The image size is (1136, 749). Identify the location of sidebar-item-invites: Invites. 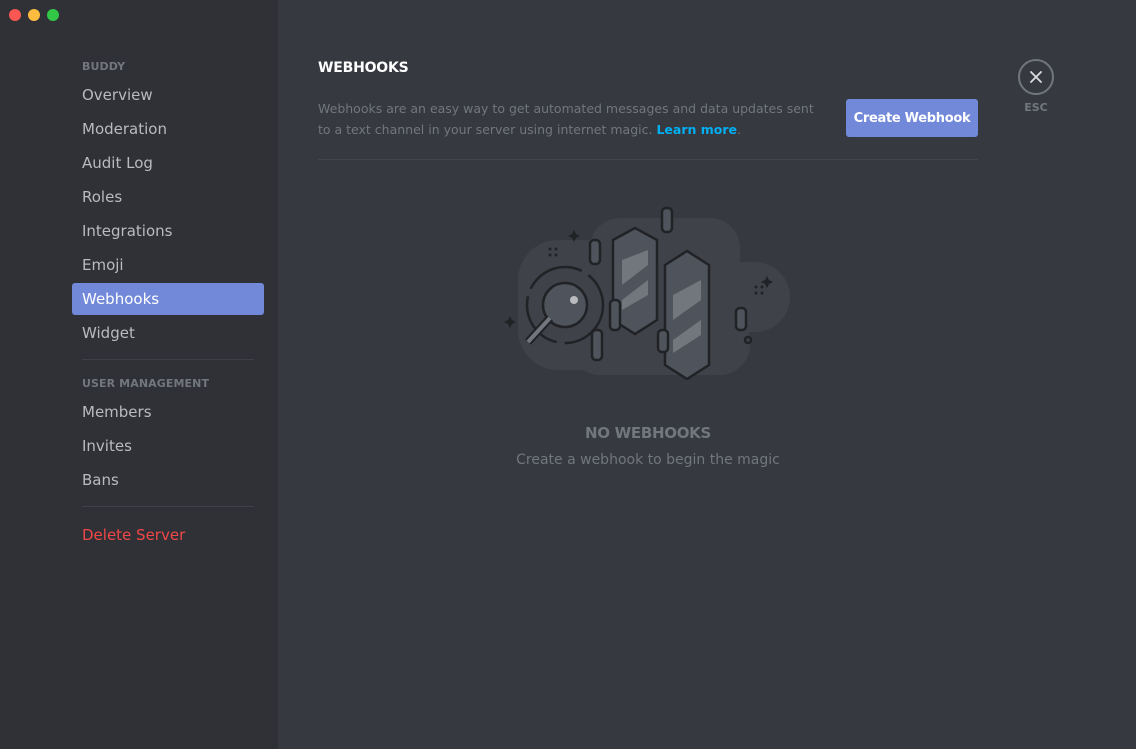
(168, 446).